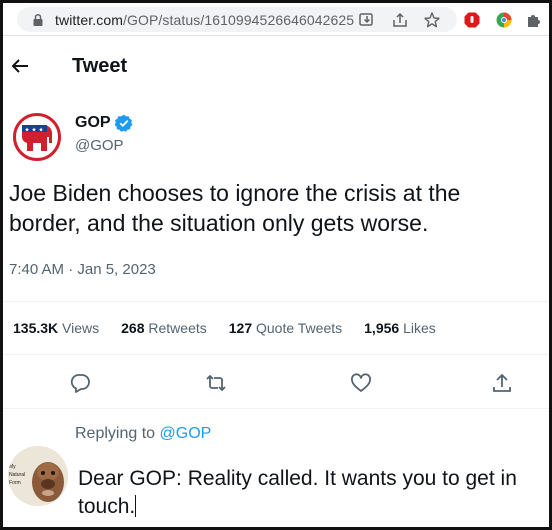 This screenshot has height=530, width=552. What do you see at coordinates (419, 328) in the screenshot?
I see `stat-likes-label: Likes` at bounding box center [419, 328].